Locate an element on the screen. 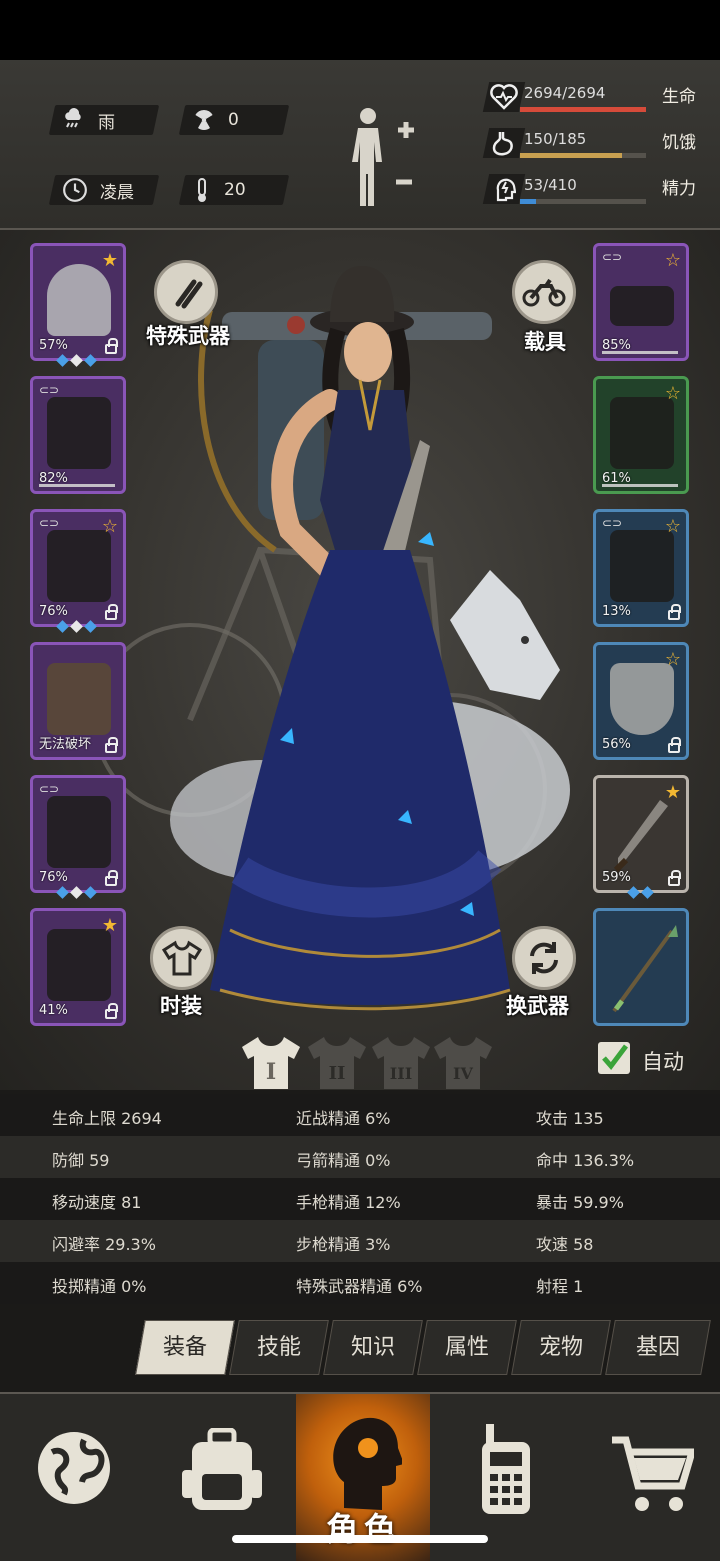  durability-text: 57% is located at coordinates (53, 345).